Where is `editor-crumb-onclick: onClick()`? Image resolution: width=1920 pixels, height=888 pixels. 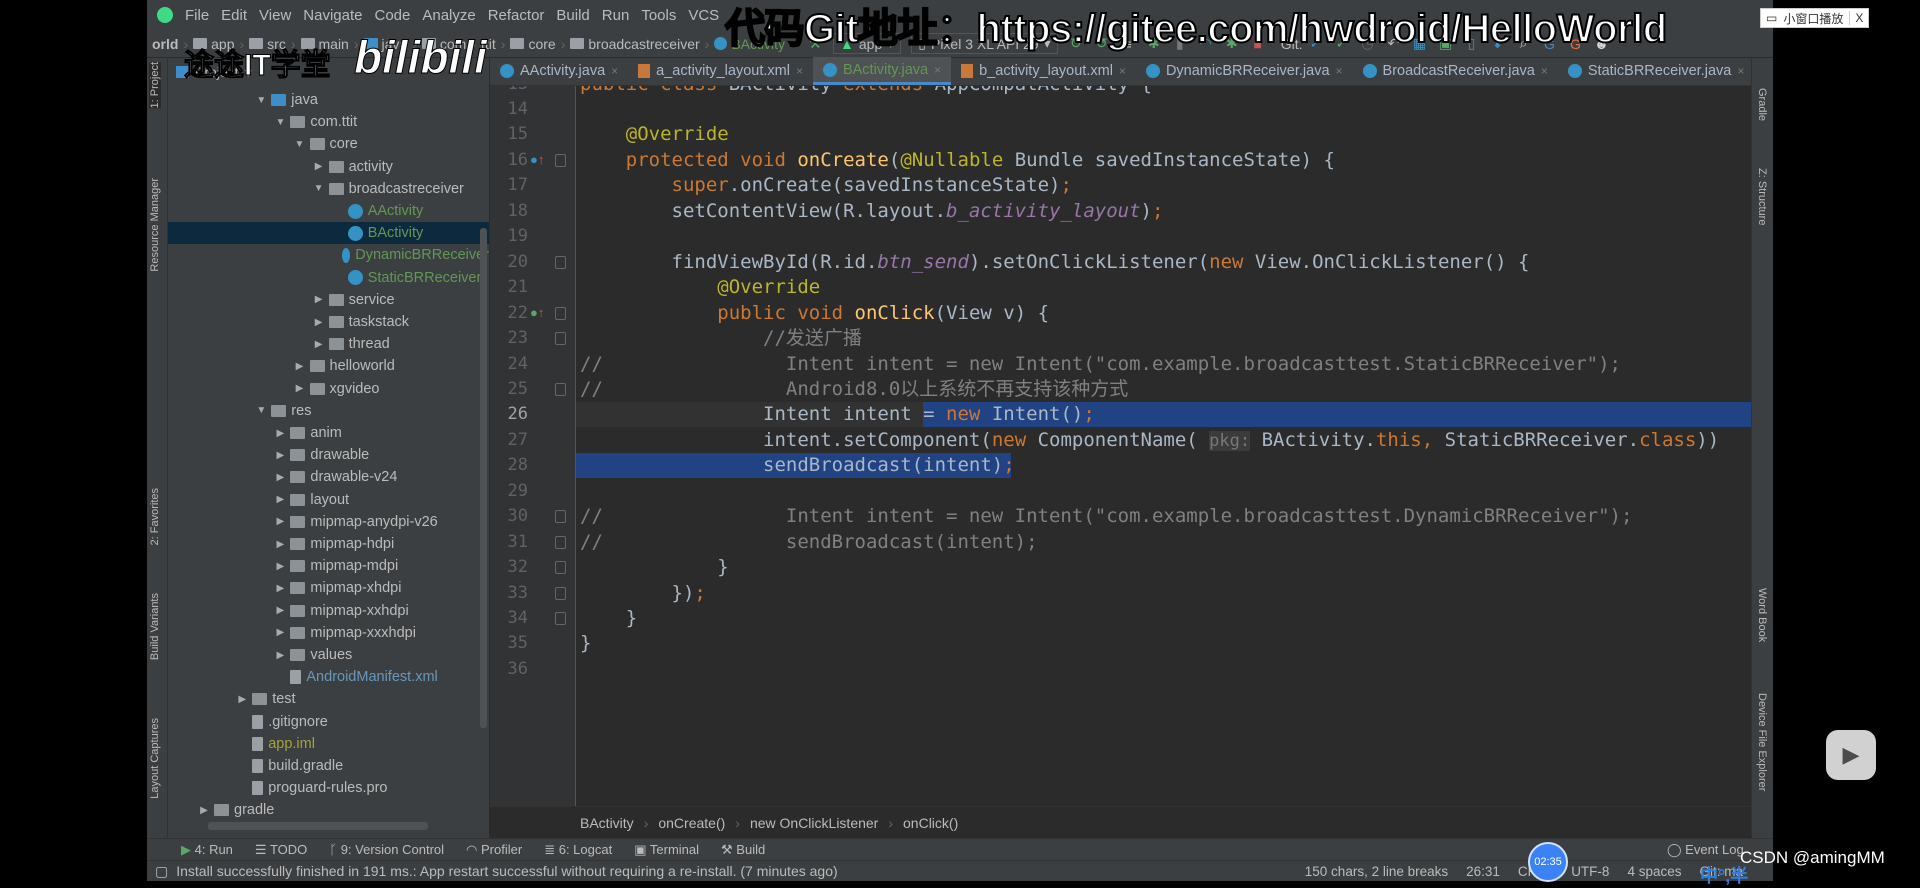 editor-crumb-onclick: onClick() is located at coordinates (930, 823).